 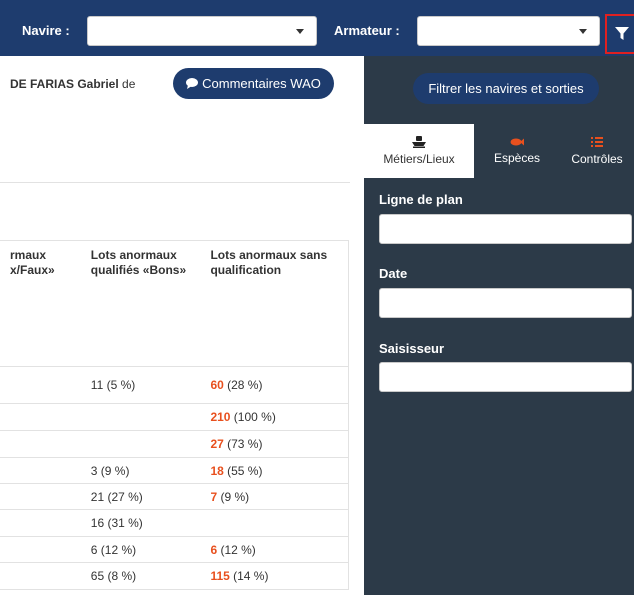 What do you see at coordinates (508, 31) in the screenshot?
I see `armateur-select` at bounding box center [508, 31].